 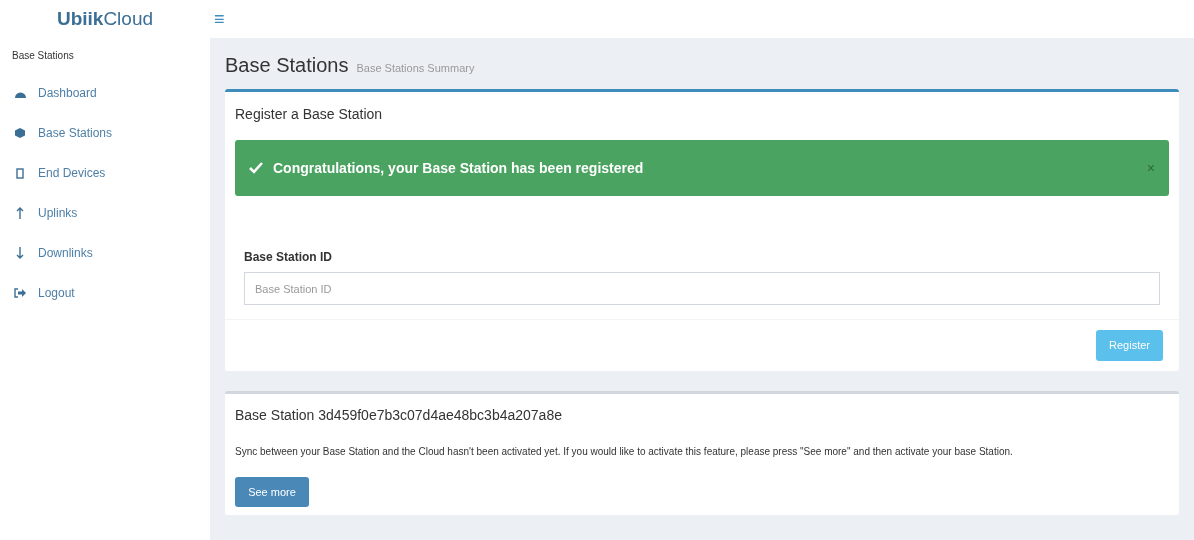 What do you see at coordinates (289, 257) in the screenshot?
I see `field-label: Base Station ID` at bounding box center [289, 257].